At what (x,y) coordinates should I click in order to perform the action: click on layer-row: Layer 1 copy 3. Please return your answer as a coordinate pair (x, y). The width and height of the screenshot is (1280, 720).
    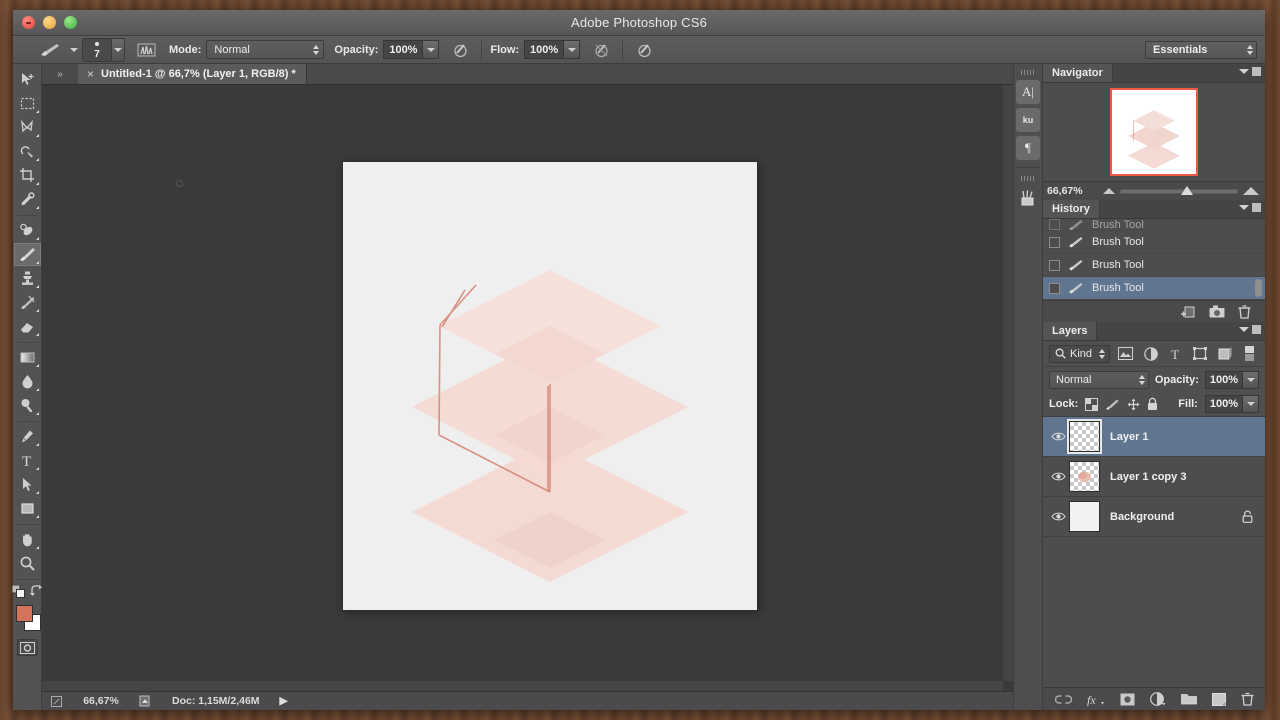
    Looking at the image, I should click on (1154, 477).